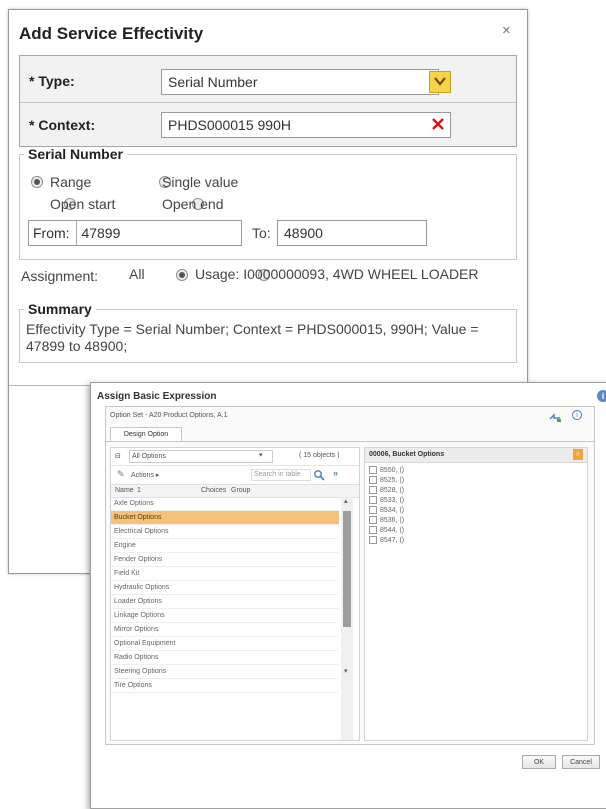 Image resolution: width=606 pixels, height=809 pixels. I want to click on dialog-title: Assign Basic Expression, so click(157, 396).